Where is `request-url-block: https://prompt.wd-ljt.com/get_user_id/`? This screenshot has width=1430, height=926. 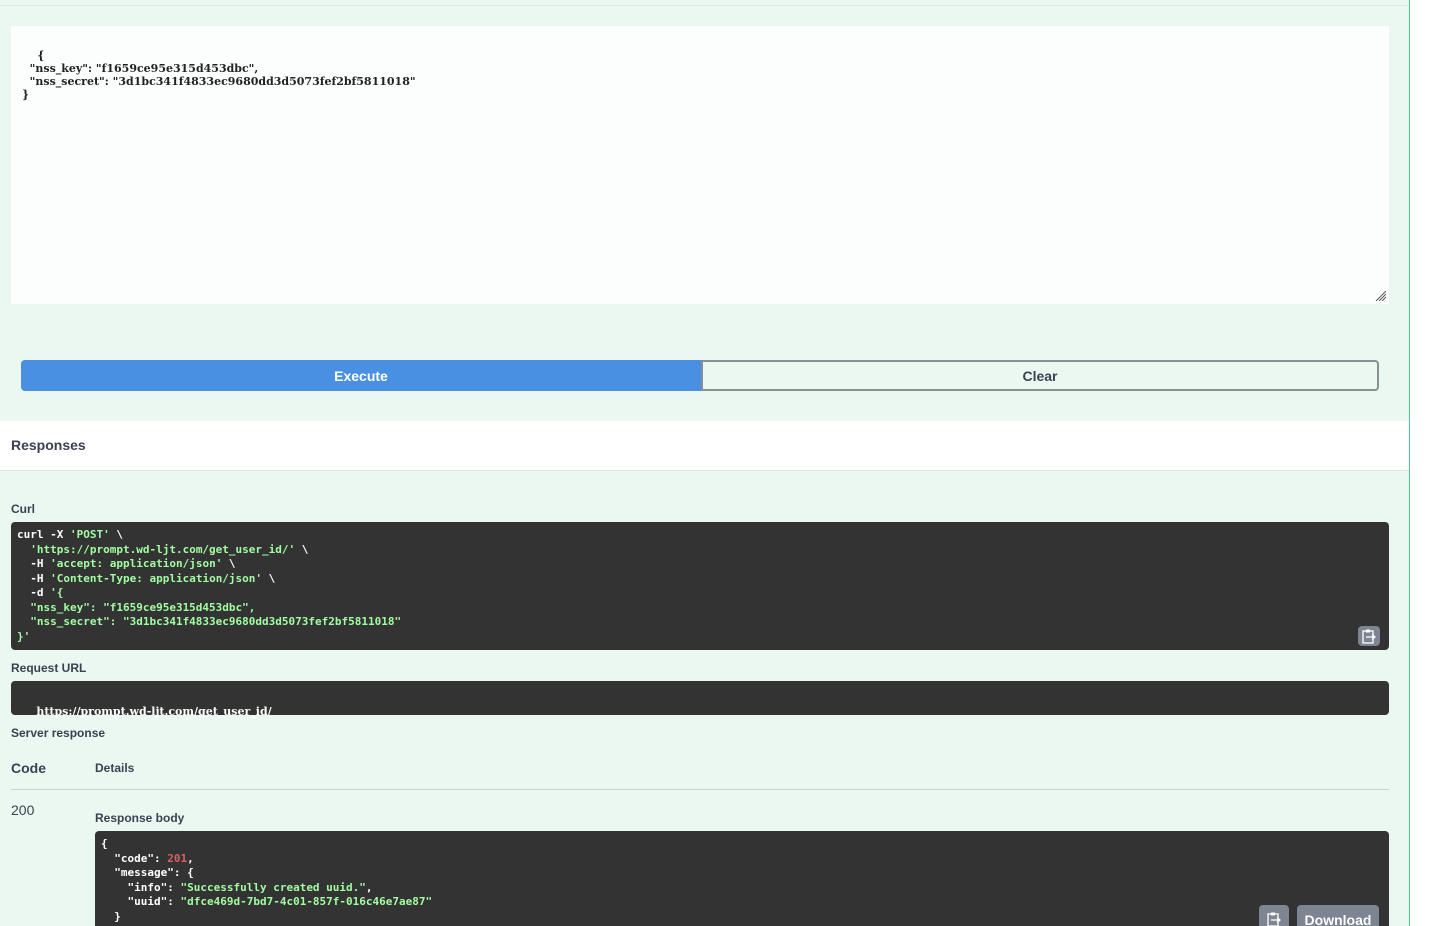
request-url-block: https://prompt.wd-ljt.com/get_user_id/ is located at coordinates (700, 699).